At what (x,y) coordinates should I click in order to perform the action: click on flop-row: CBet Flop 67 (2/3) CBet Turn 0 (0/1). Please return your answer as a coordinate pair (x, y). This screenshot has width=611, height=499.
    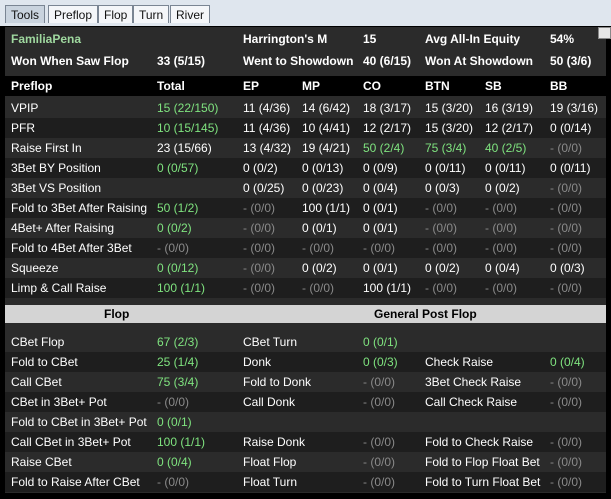
    Looking at the image, I should click on (305, 342).